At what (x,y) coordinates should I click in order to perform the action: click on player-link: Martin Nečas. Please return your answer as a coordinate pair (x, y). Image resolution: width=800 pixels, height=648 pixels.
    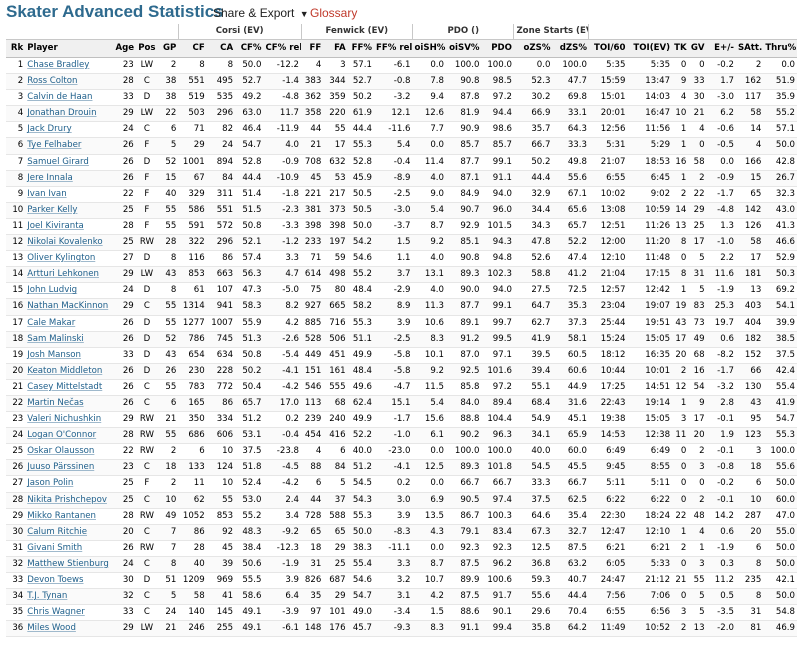
    Looking at the image, I should click on (69, 404).